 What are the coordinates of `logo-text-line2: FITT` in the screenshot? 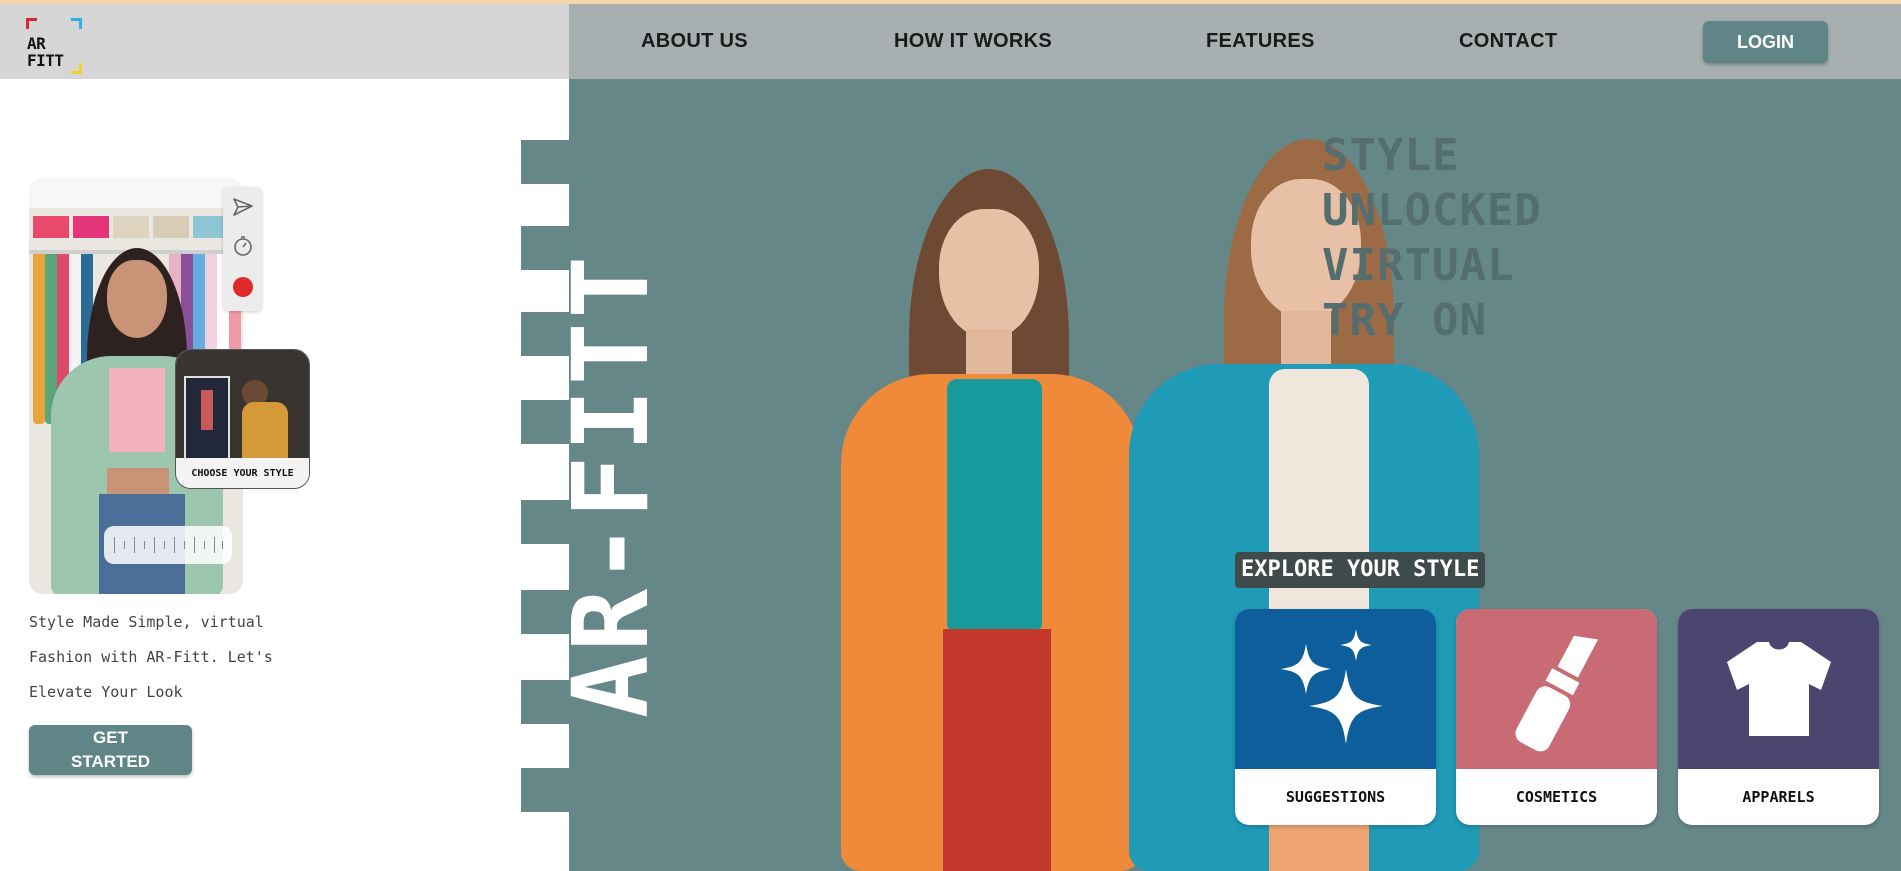 It's located at (45, 60).